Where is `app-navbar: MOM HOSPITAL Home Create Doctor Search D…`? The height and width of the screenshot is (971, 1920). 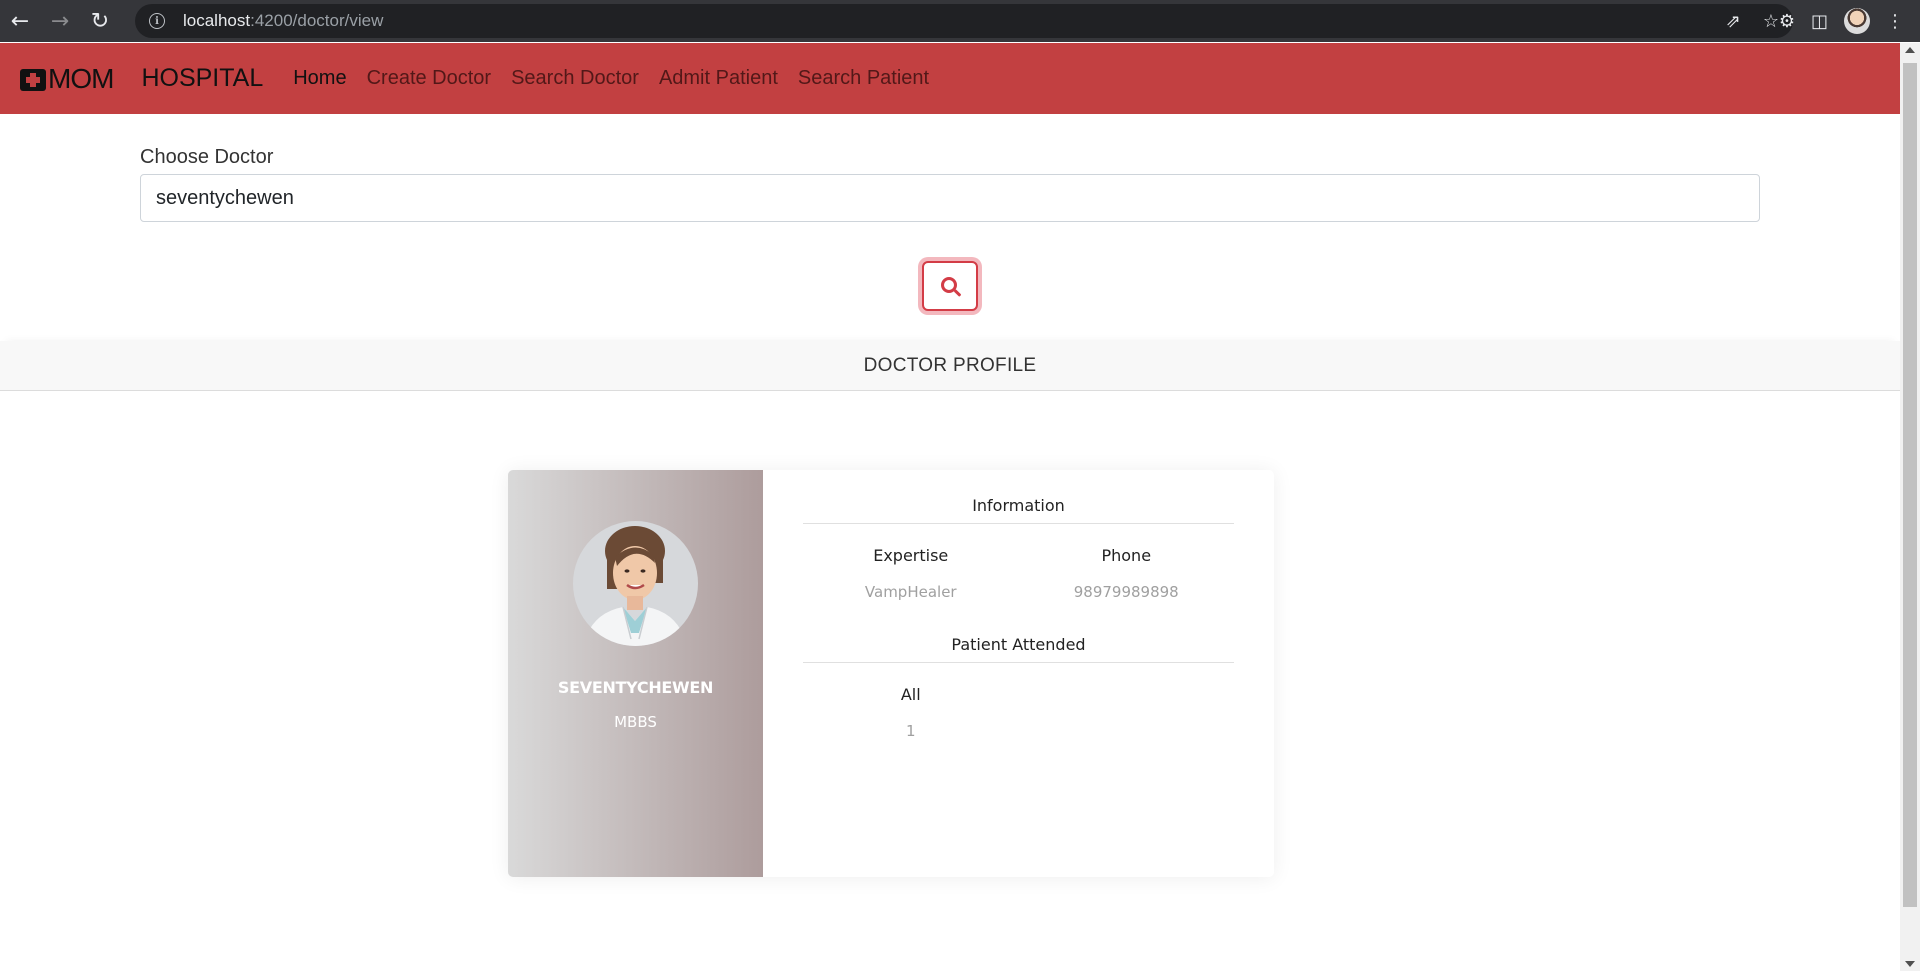 app-navbar: MOM HOSPITAL Home Create Doctor Search D… is located at coordinates (950, 78).